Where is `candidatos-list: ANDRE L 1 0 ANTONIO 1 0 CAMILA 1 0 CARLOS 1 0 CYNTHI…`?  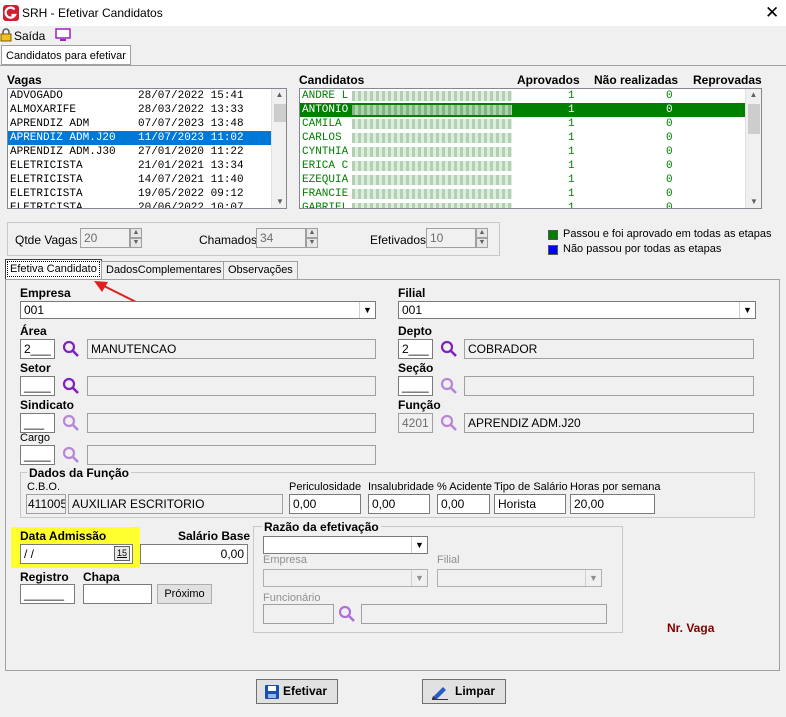 candidatos-list: ANDRE L 1 0 ANTONIO 1 0 CAMILA 1 0 CARLOS 1 0 CYNTHI… is located at coordinates (530, 148).